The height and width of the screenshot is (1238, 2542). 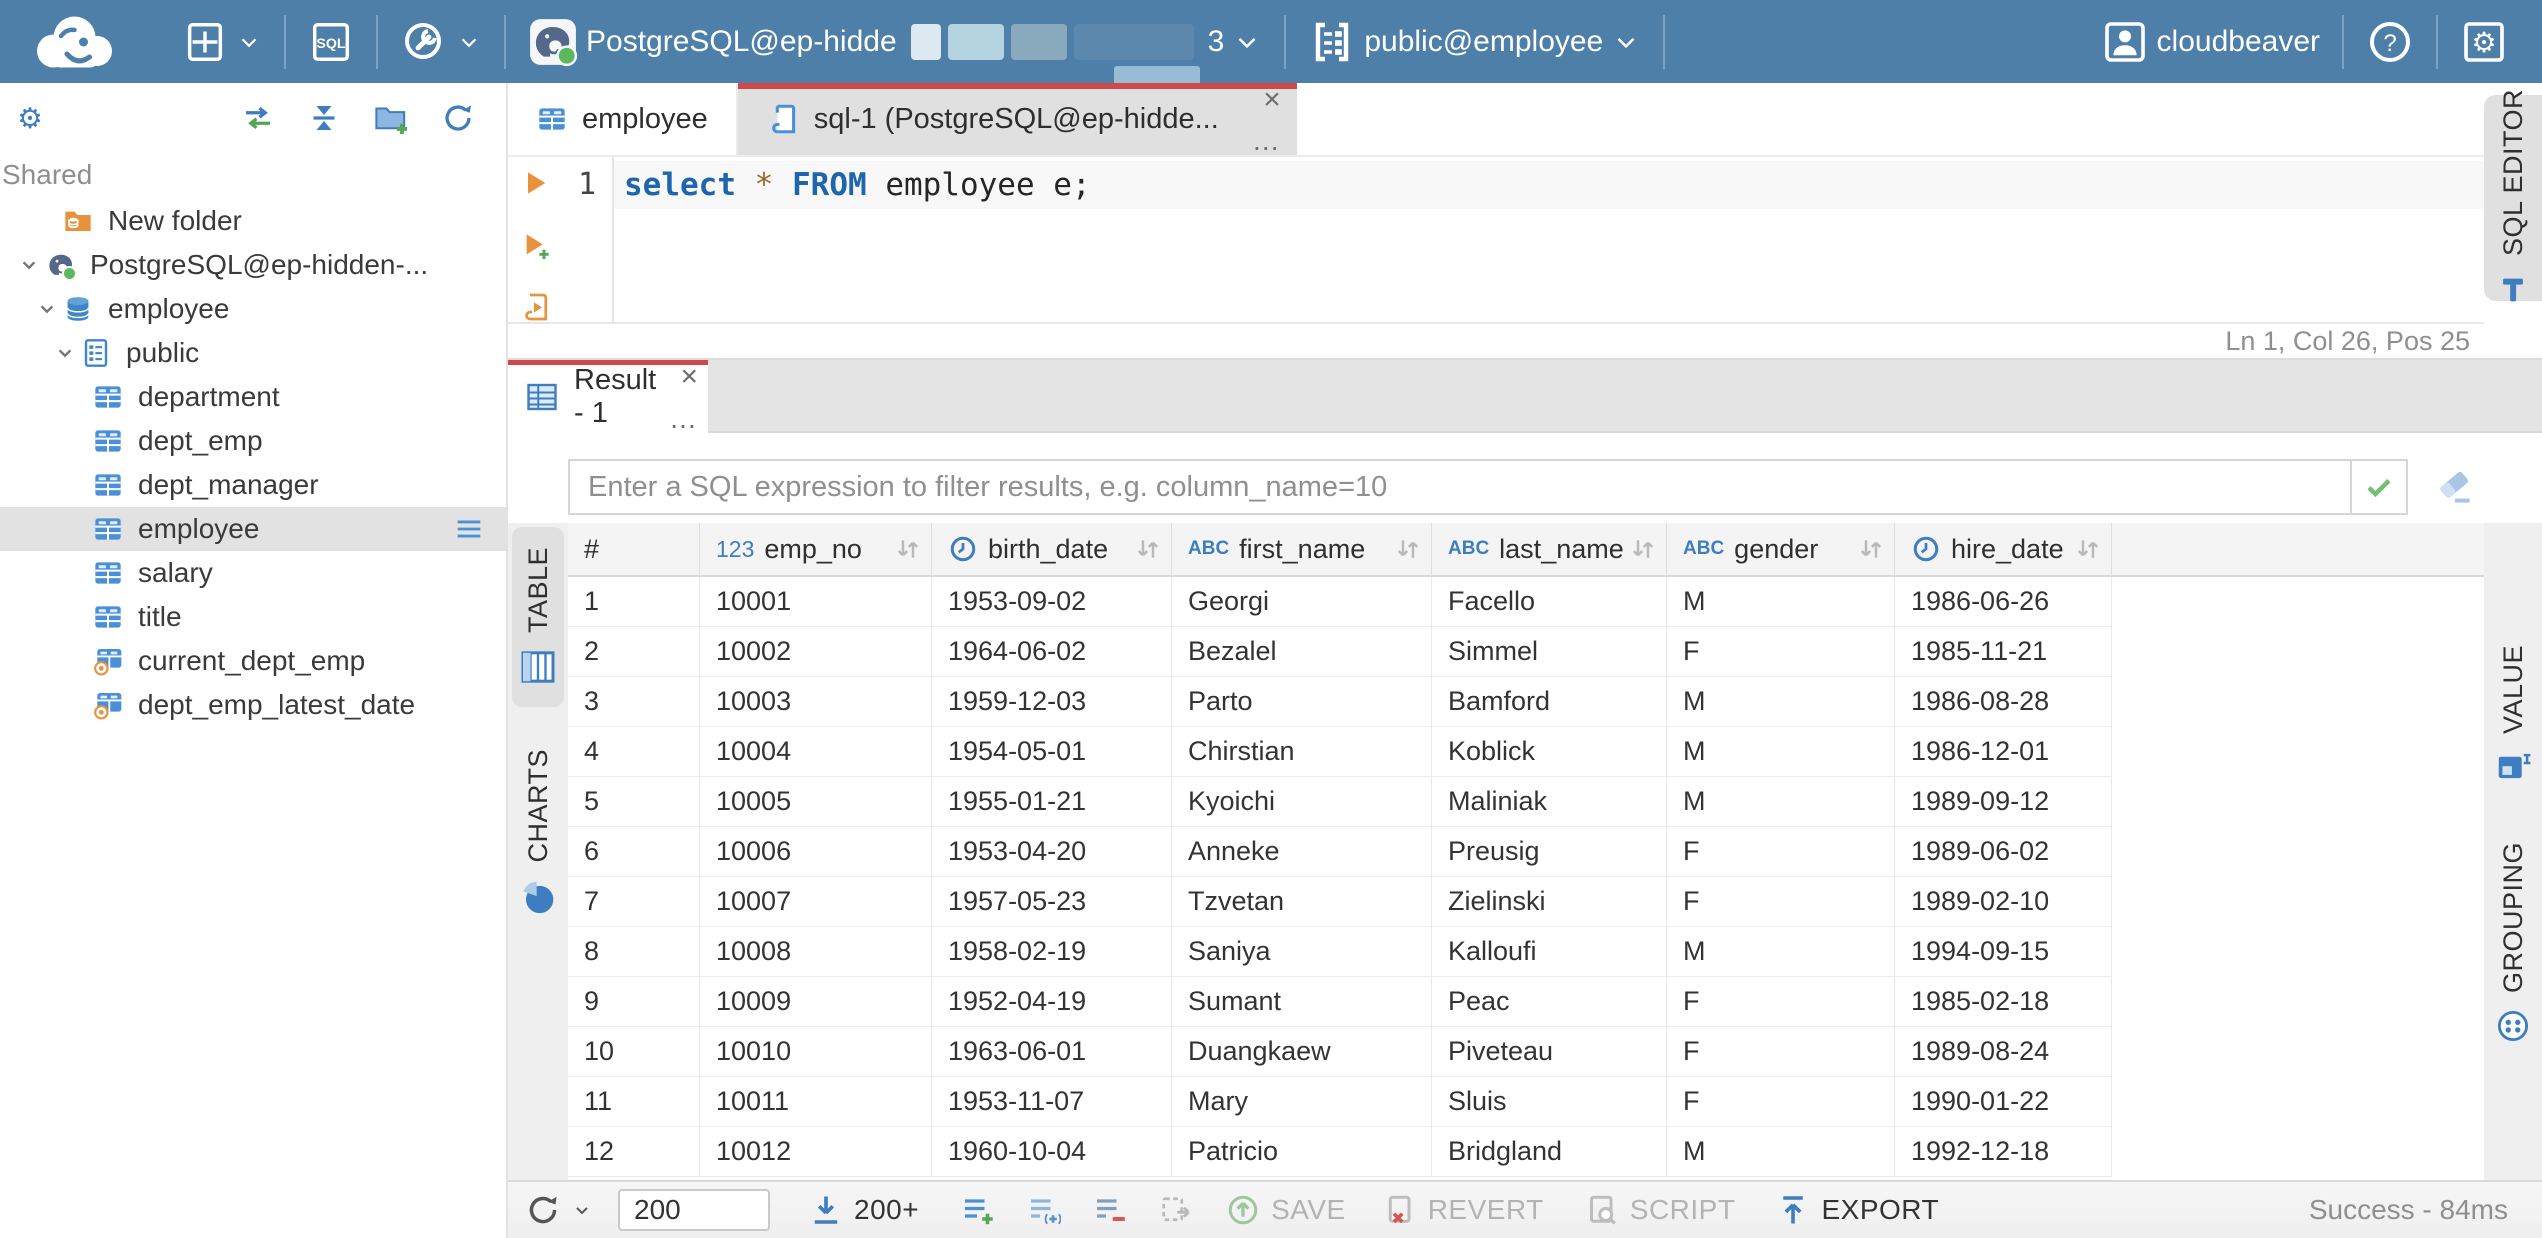 What do you see at coordinates (2513, 195) in the screenshot?
I see `rail-tab-sql-editor: SQL EDITOR` at bounding box center [2513, 195].